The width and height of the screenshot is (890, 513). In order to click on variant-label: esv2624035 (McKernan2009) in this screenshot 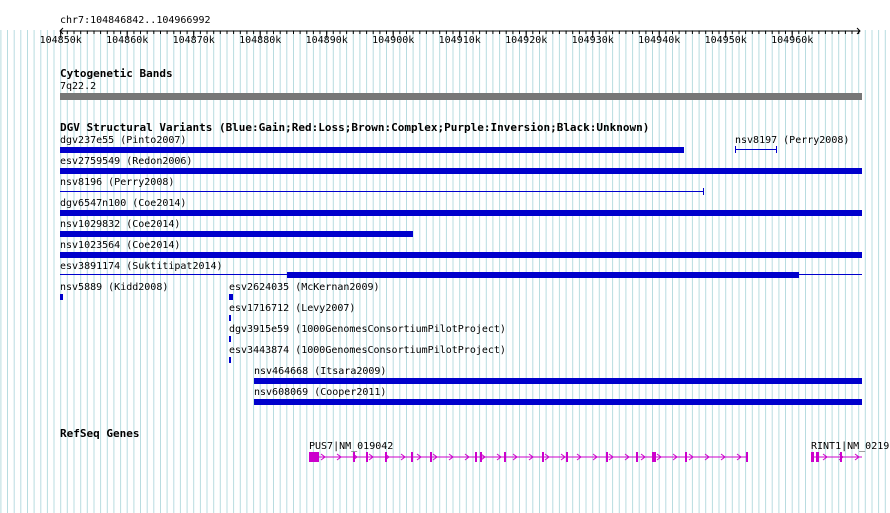, I will do `click(304, 287)`.